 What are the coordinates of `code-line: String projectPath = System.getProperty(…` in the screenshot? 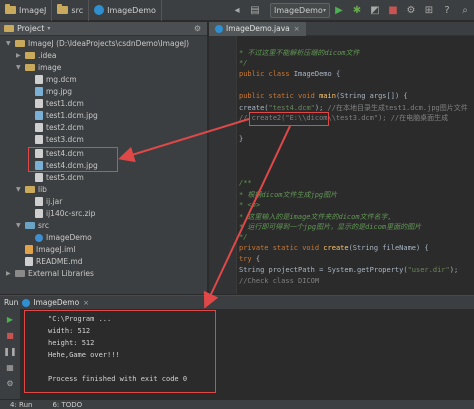 It's located at (348, 271).